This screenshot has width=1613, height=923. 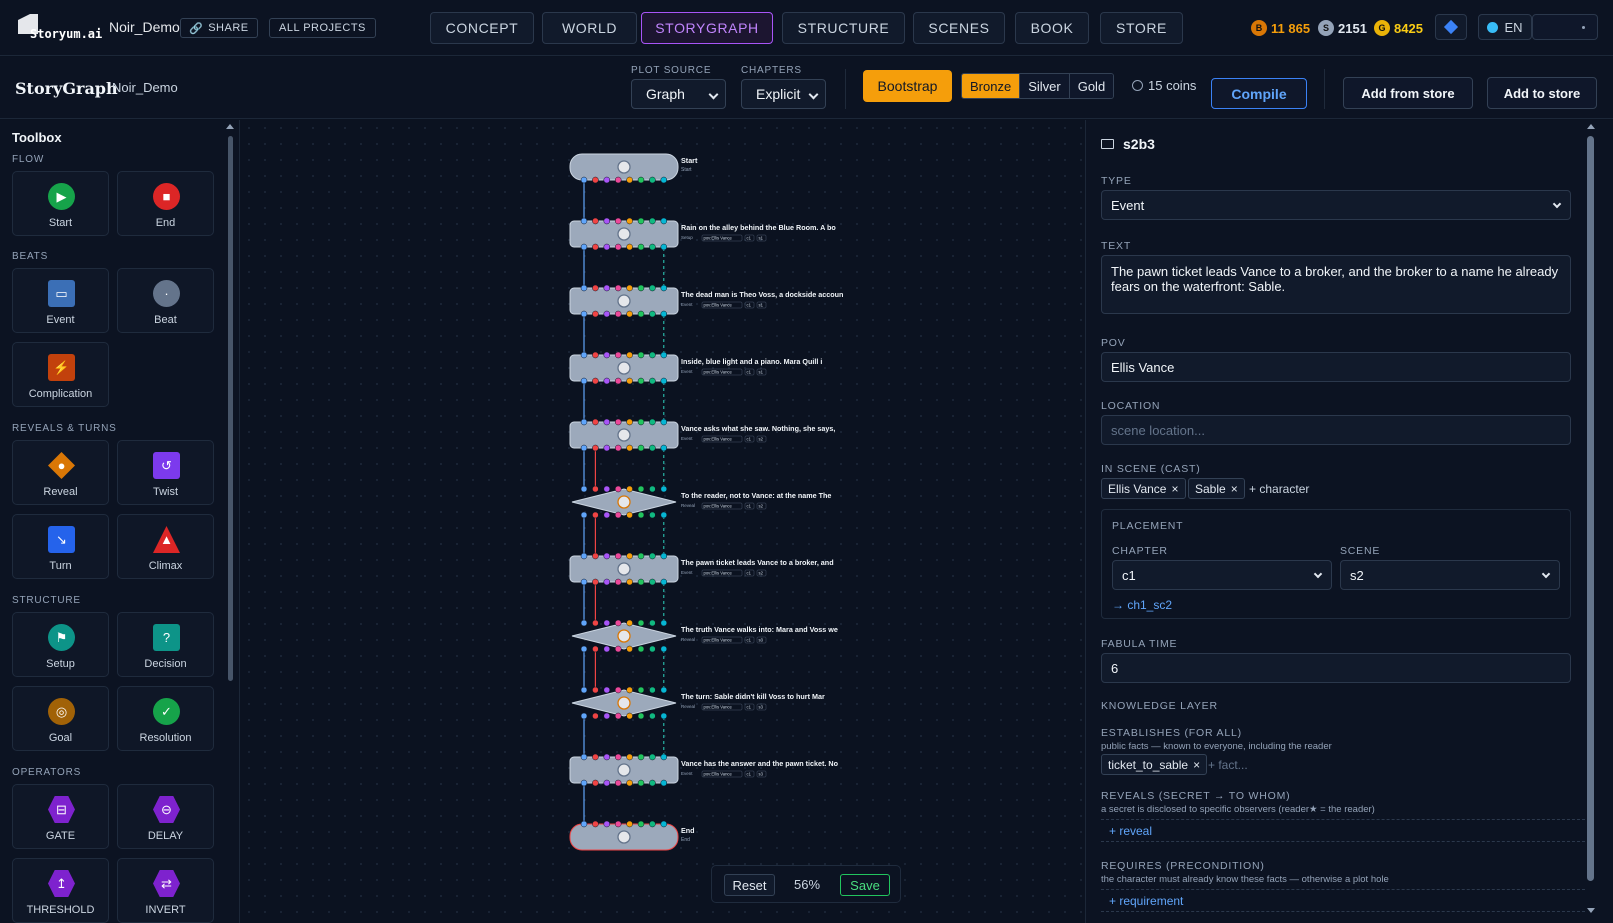 I want to click on gems-button, so click(x=1451, y=27).